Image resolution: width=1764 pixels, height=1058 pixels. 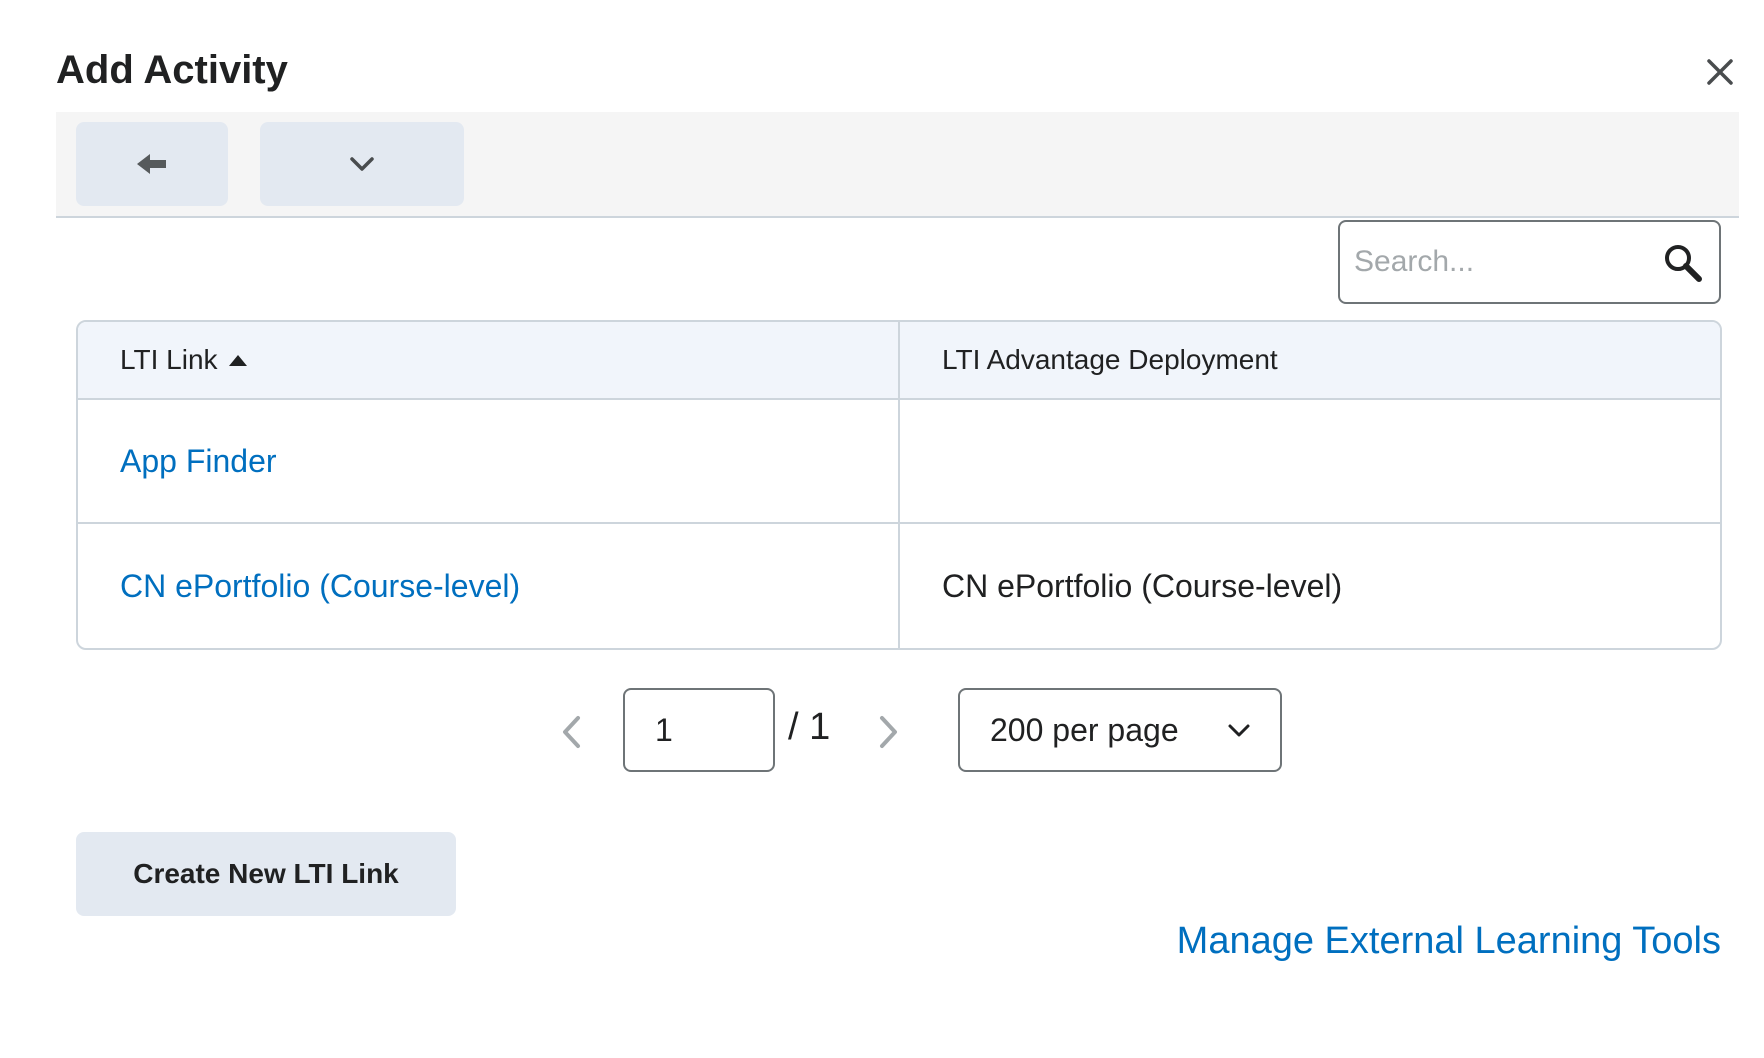 What do you see at coordinates (1110, 359) in the screenshot?
I see `column-header-label: LTI Advantage Deployment` at bounding box center [1110, 359].